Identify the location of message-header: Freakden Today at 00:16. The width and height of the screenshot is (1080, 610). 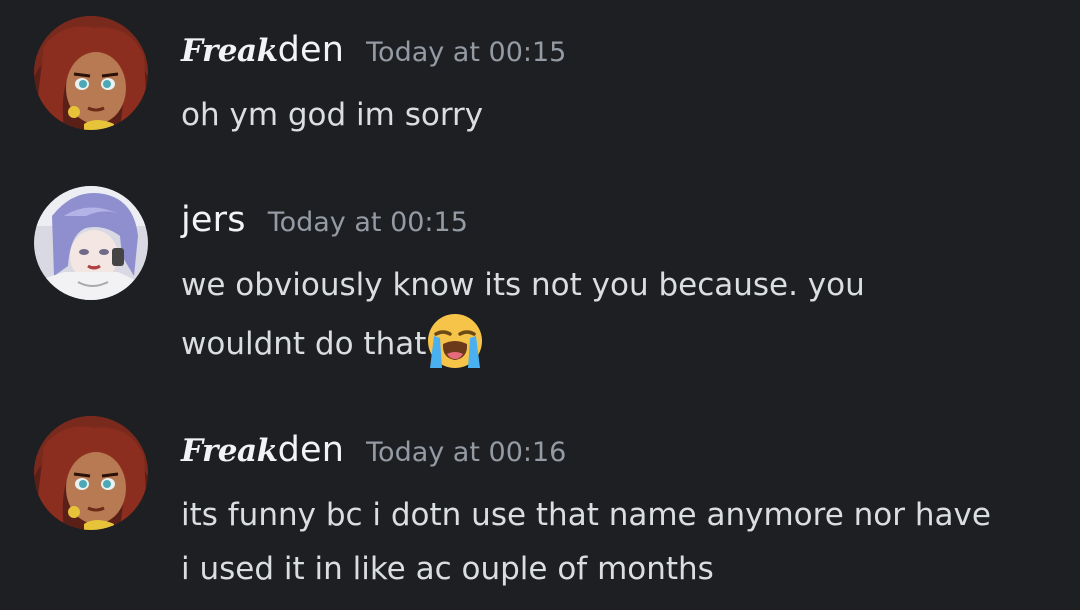
(373, 450).